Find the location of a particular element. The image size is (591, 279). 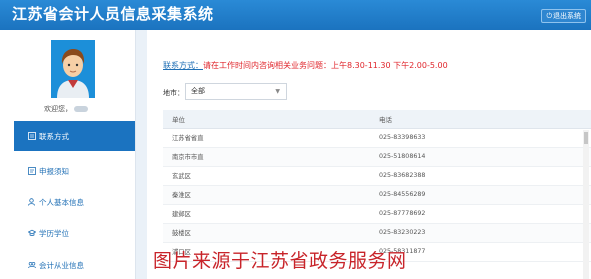

contact-card-icon is located at coordinates (32, 136).